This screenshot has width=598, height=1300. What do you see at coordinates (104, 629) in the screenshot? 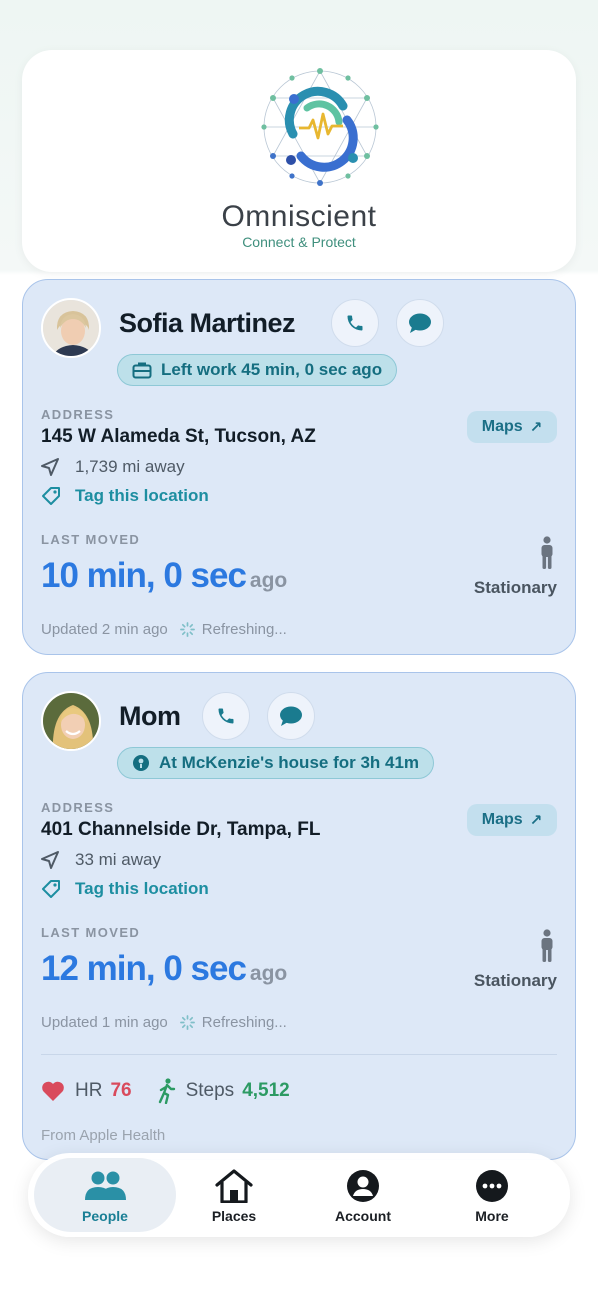
I see `updated-text: Updated 2 min ago` at bounding box center [104, 629].